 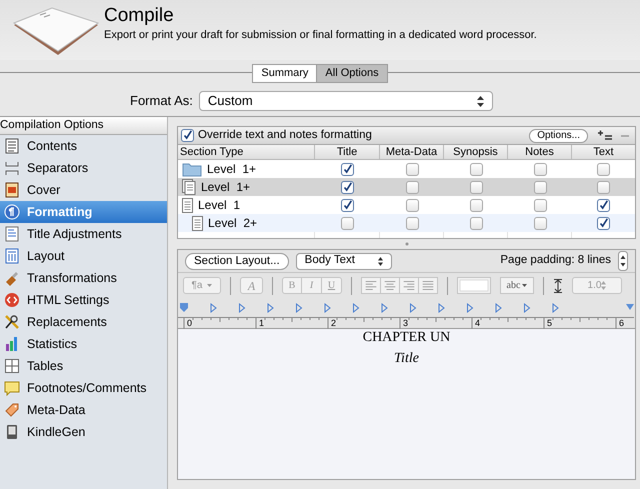 What do you see at coordinates (83, 322) in the screenshot?
I see `sidebar-item: Replacements` at bounding box center [83, 322].